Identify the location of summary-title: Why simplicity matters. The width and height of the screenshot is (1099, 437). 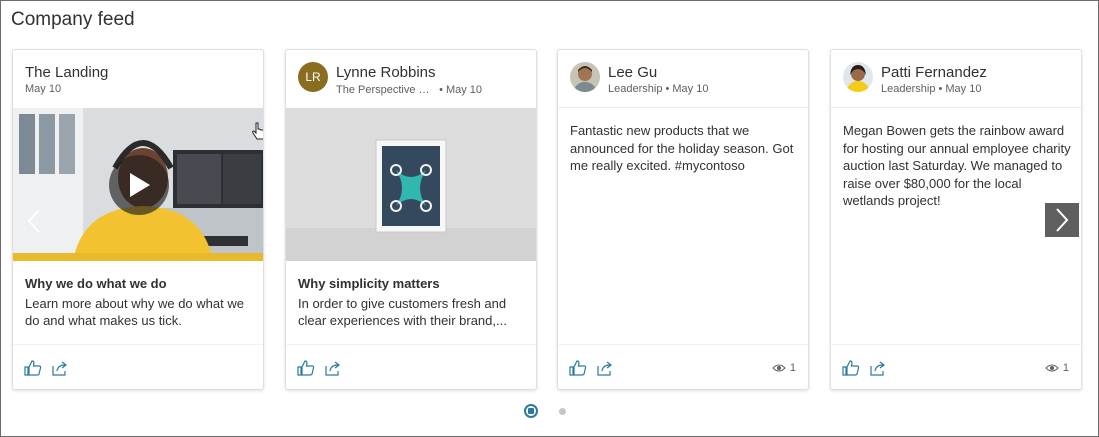
(369, 283).